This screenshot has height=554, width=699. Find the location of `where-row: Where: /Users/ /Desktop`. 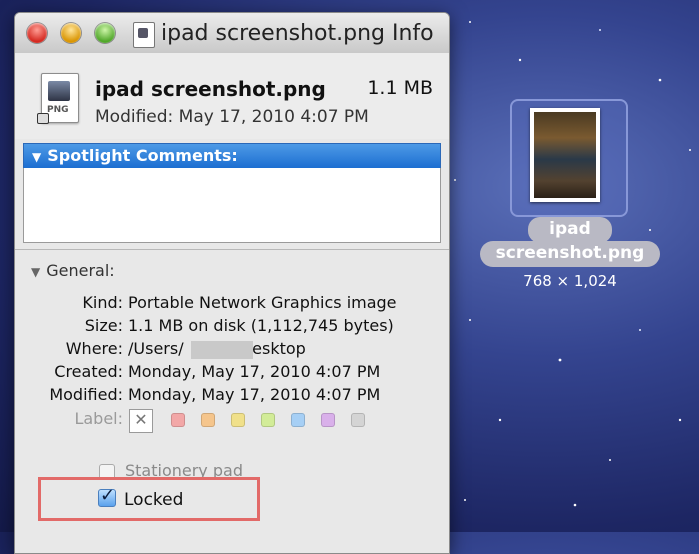

where-row: Where: /Users/ /Desktop is located at coordinates (232, 350).